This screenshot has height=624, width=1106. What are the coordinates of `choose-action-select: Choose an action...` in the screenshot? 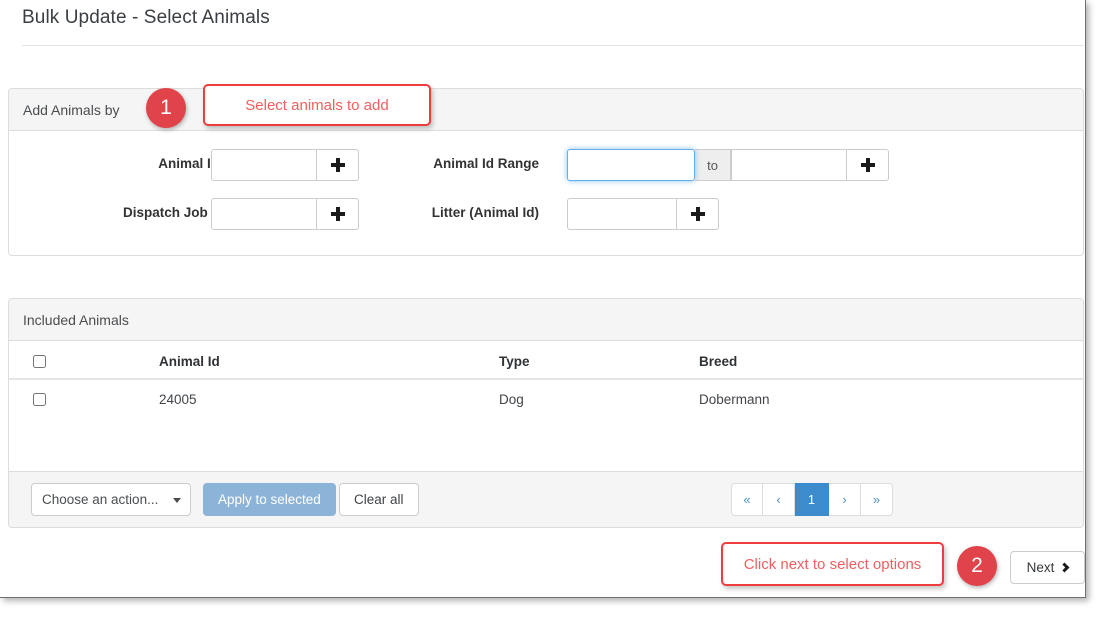 It's located at (111, 499).